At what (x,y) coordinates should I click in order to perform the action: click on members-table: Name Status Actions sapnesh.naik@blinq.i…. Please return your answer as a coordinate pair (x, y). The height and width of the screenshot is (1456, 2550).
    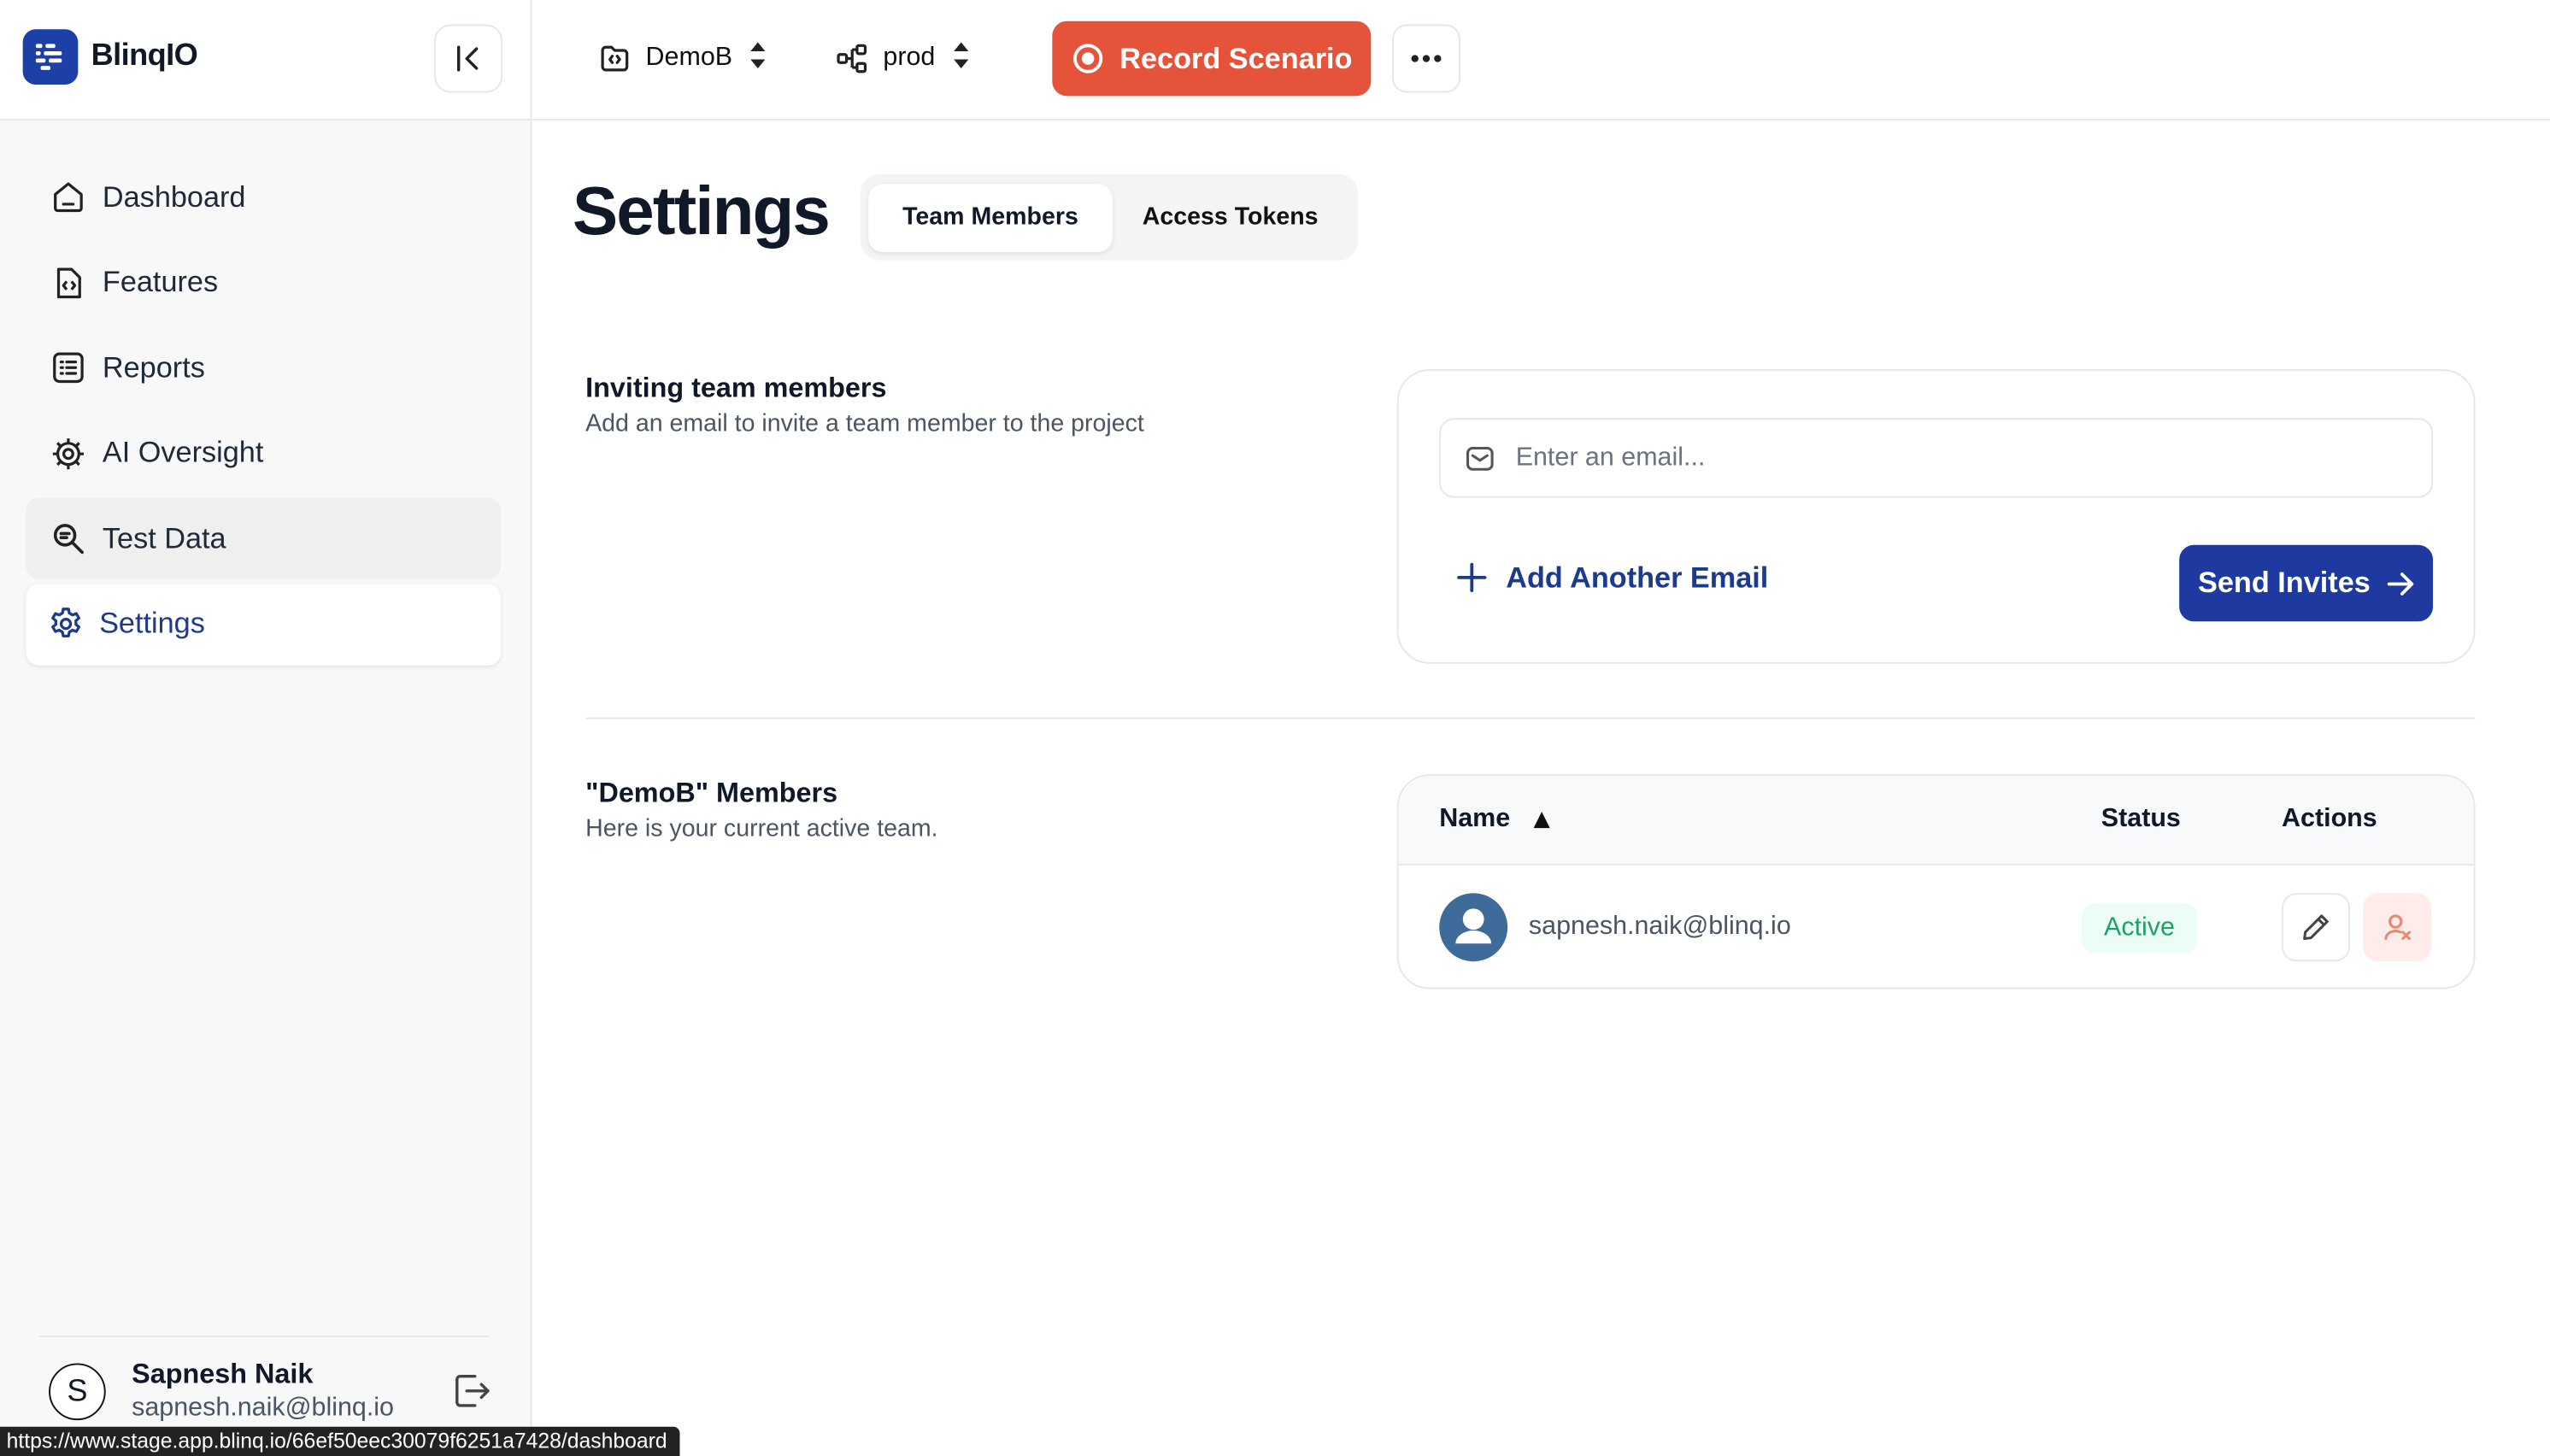
    Looking at the image, I should click on (1936, 882).